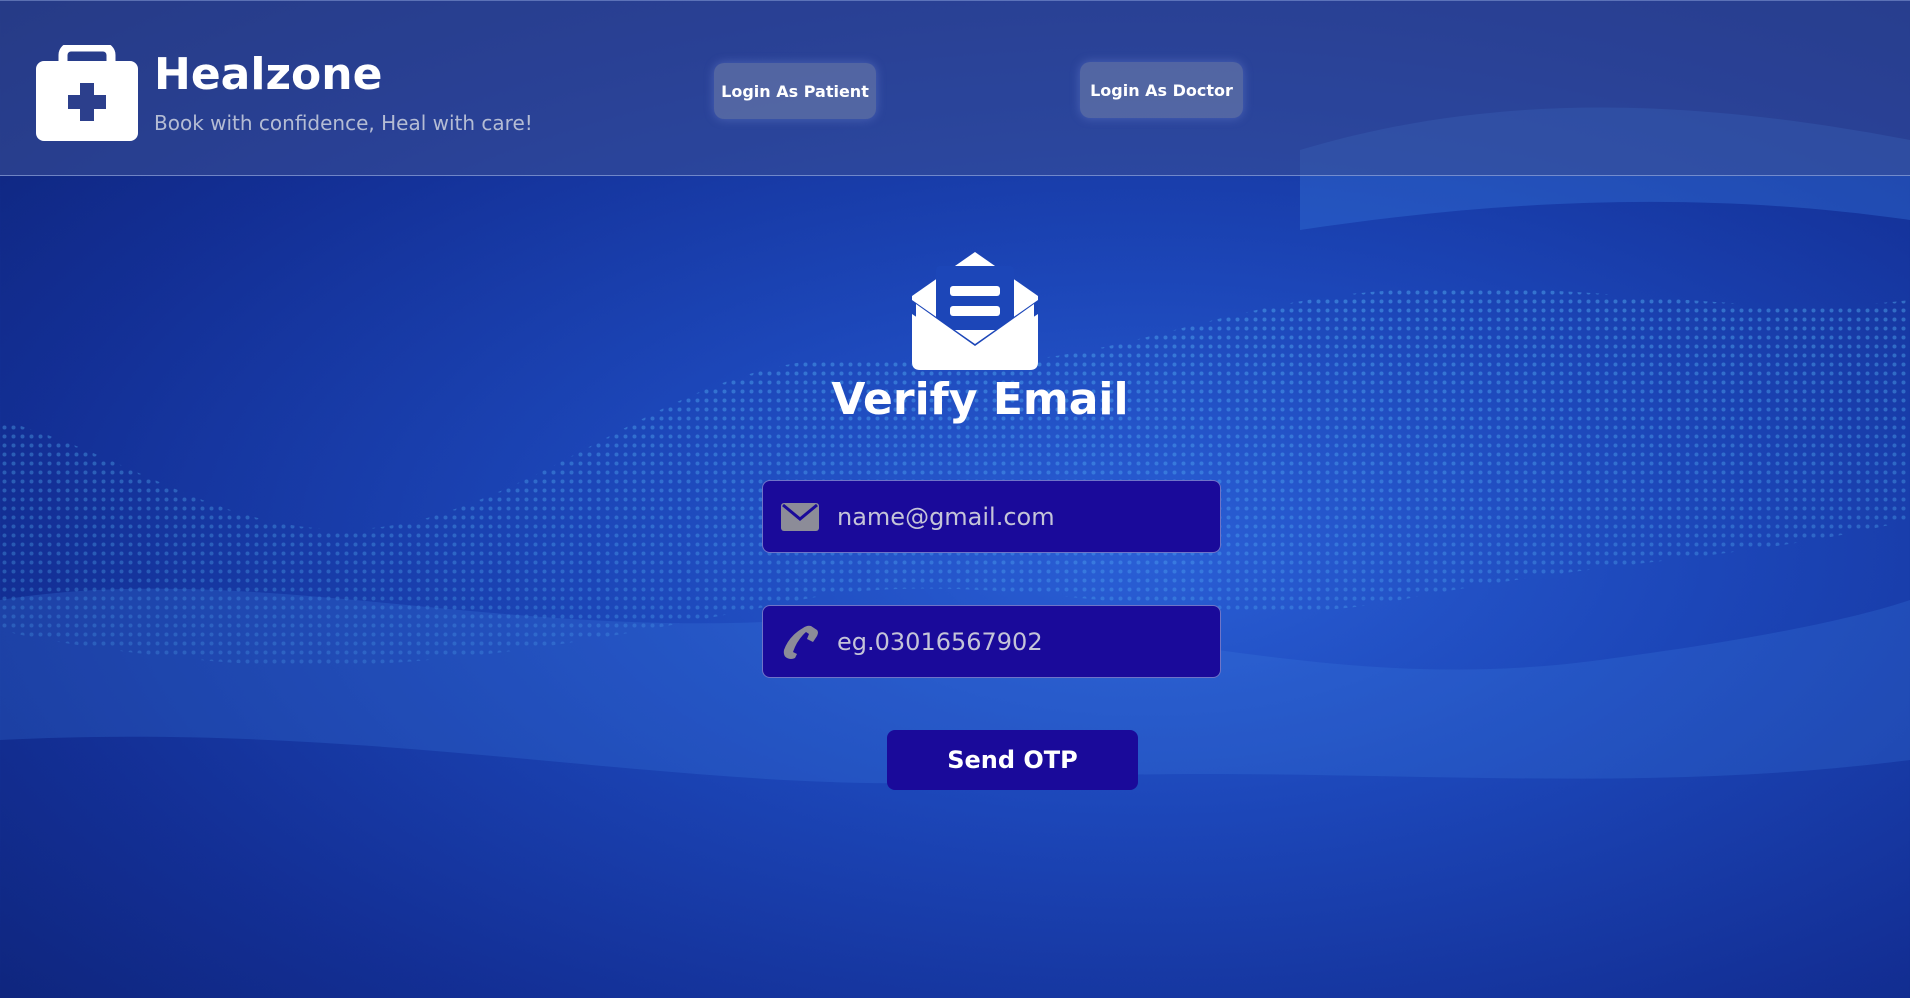 This screenshot has height=998, width=1910. What do you see at coordinates (1161, 90) in the screenshot?
I see `login-as-doctor-button: Login As Doctor` at bounding box center [1161, 90].